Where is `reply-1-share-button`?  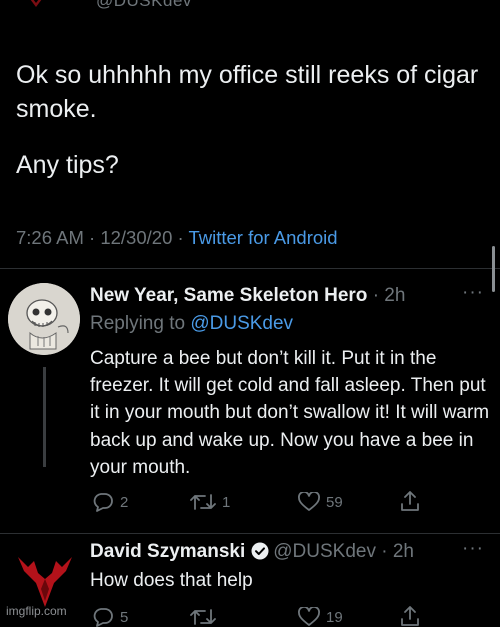 reply-1-share-button is located at coordinates (410, 501).